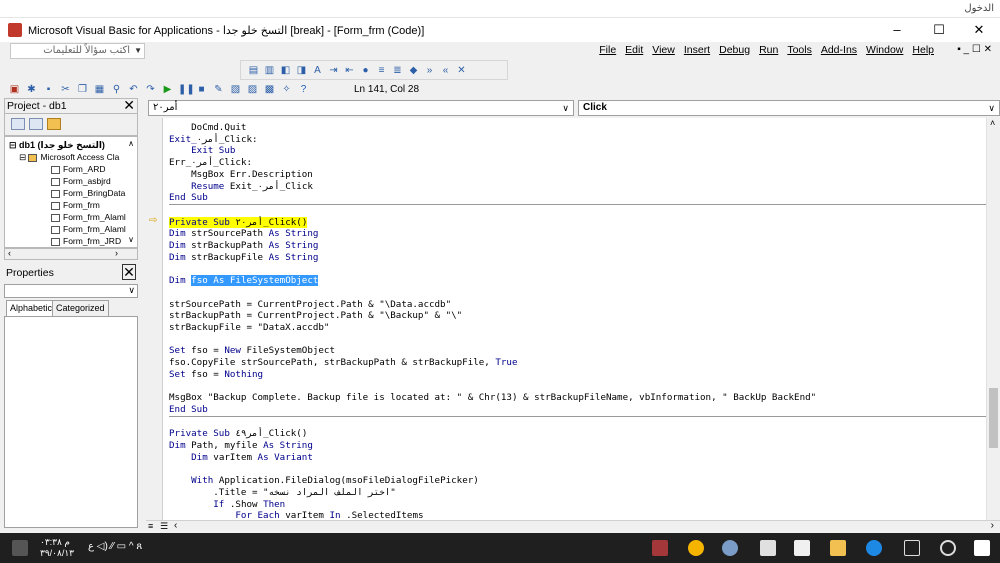  Describe the element at coordinates (31, 89) in the screenshot. I see `insert-module-icon: ✱` at that location.